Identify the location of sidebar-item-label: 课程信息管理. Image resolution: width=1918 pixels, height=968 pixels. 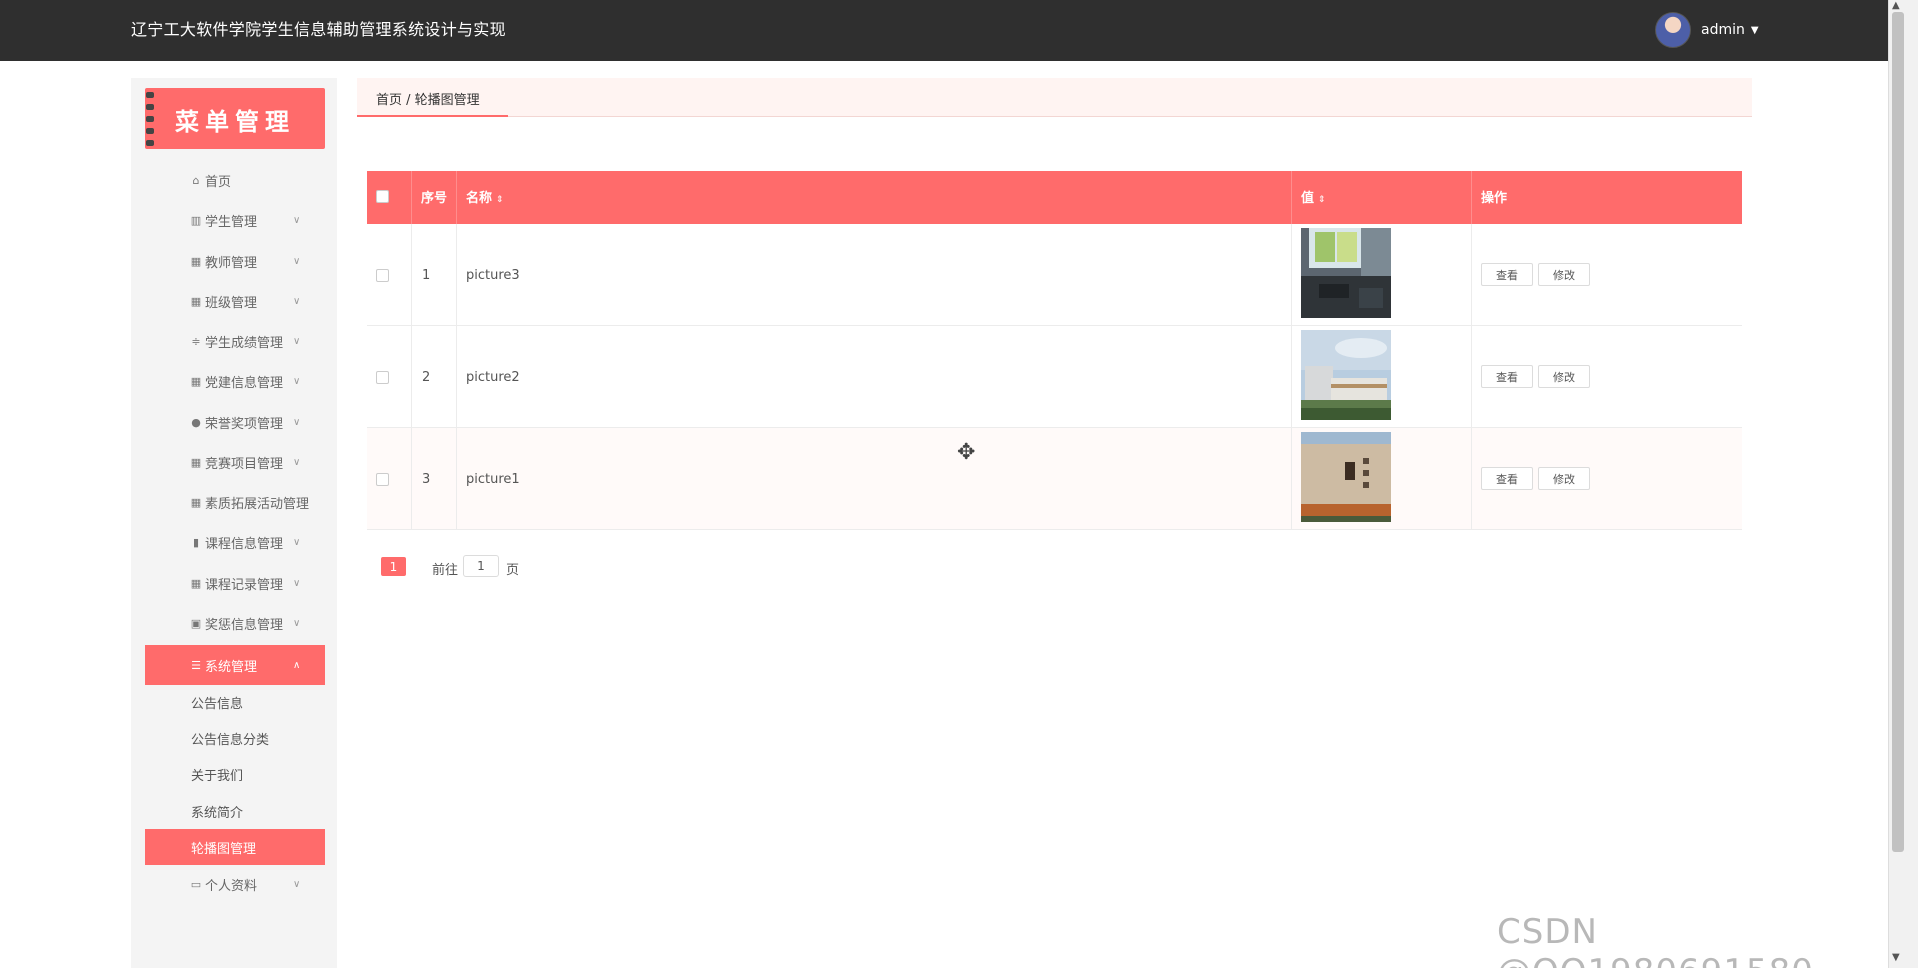
(244, 544).